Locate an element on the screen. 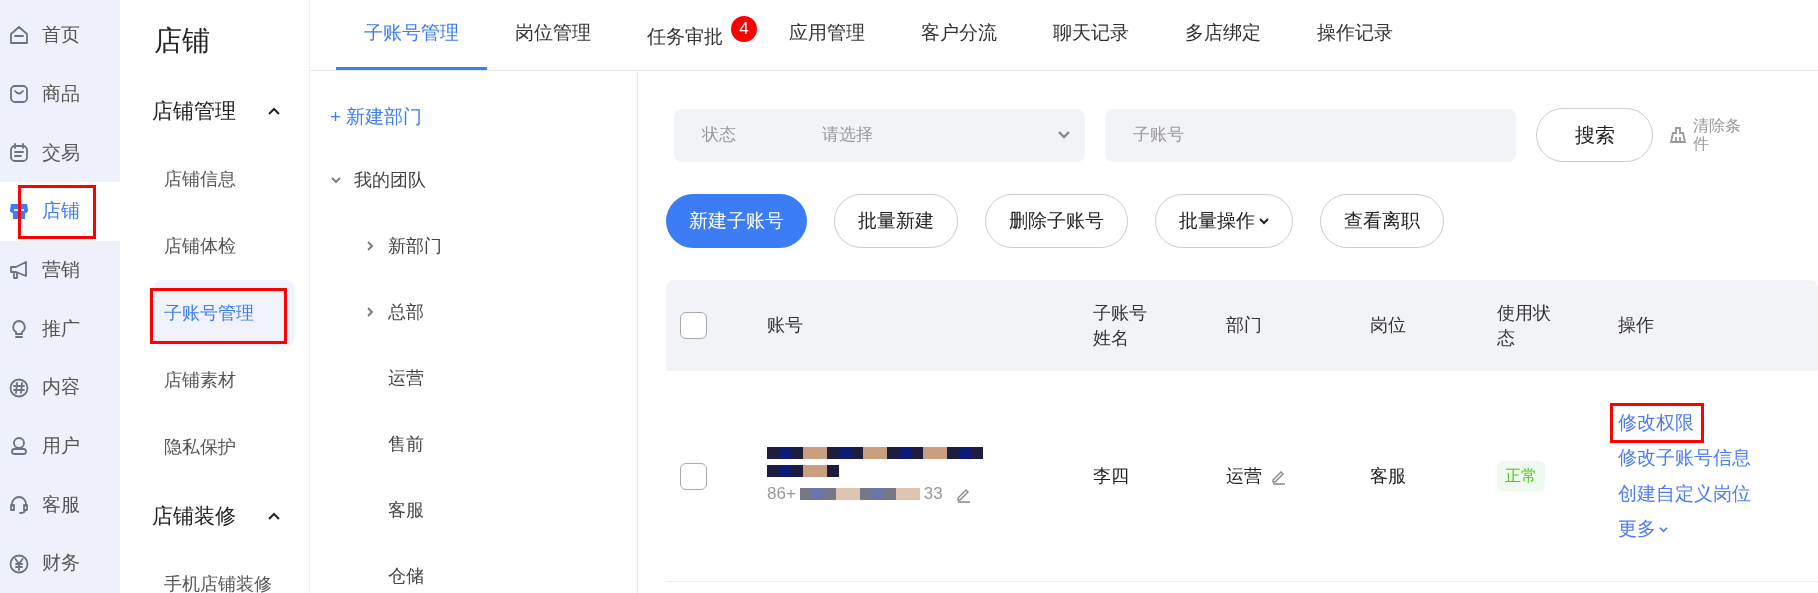 This screenshot has width=1818, height=593. nav-item: 内容 is located at coordinates (60, 387).